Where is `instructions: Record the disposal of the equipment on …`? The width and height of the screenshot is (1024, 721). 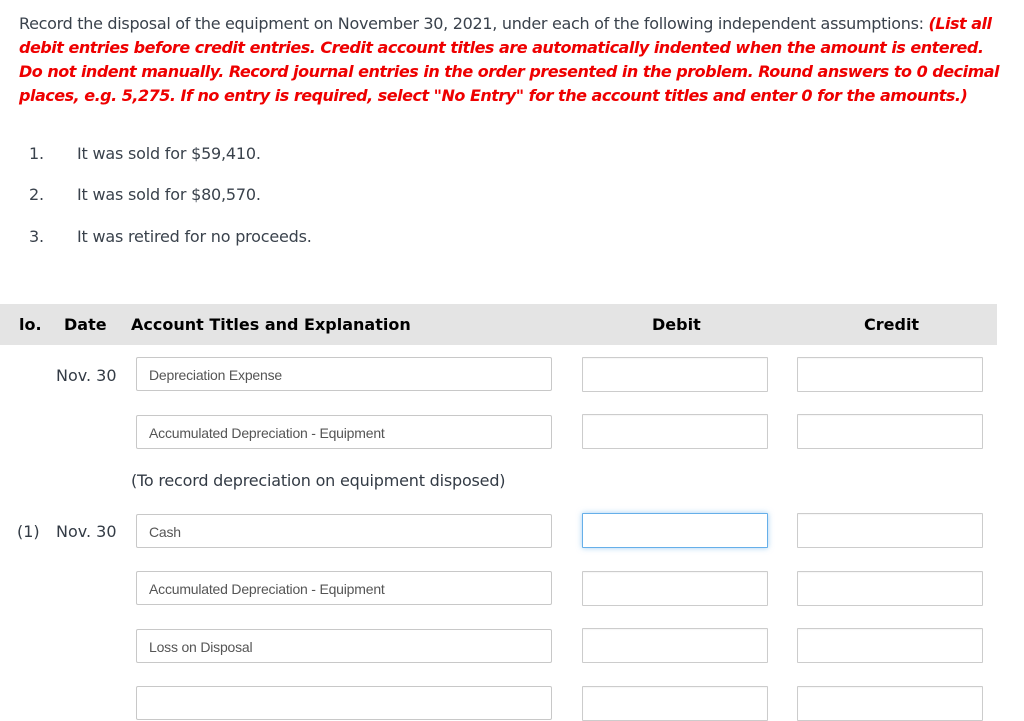 instructions: Record the disposal of the equipment on … is located at coordinates (514, 60).